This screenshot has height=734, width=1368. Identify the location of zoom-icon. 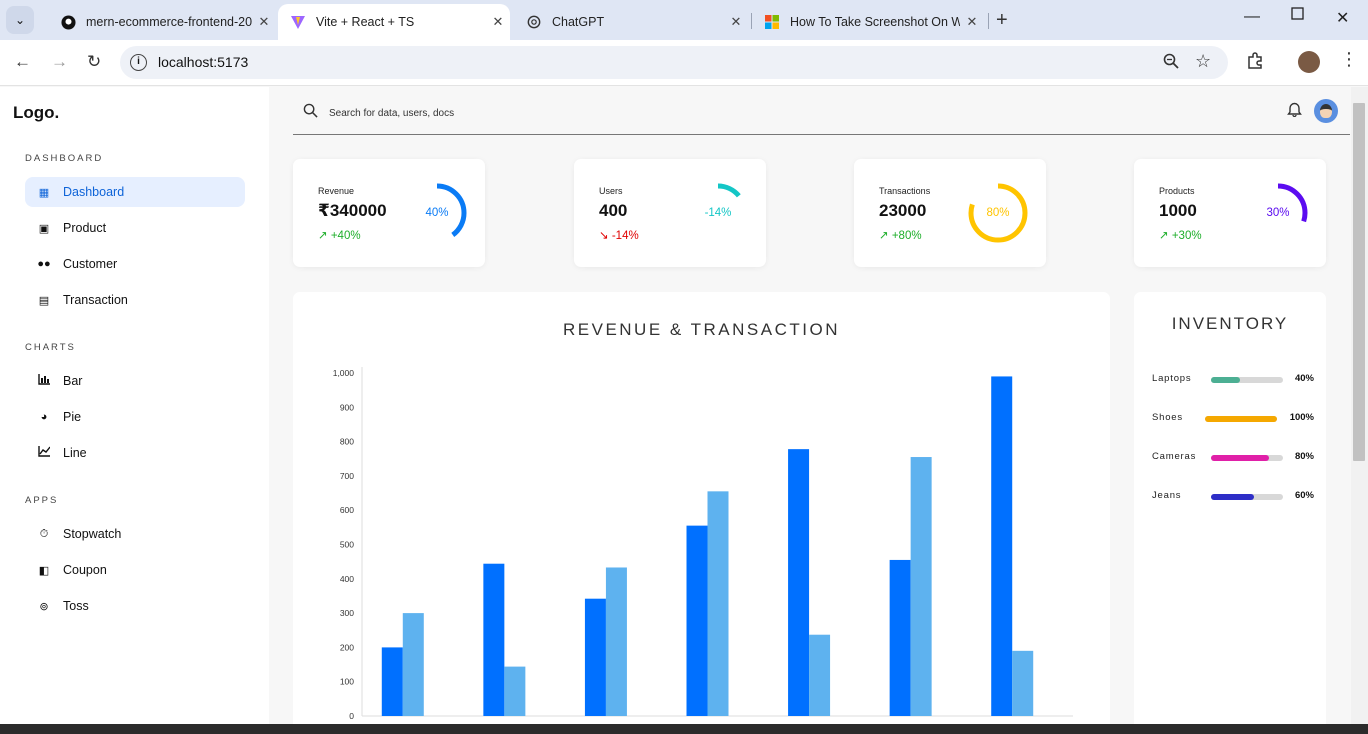
(1171, 63).